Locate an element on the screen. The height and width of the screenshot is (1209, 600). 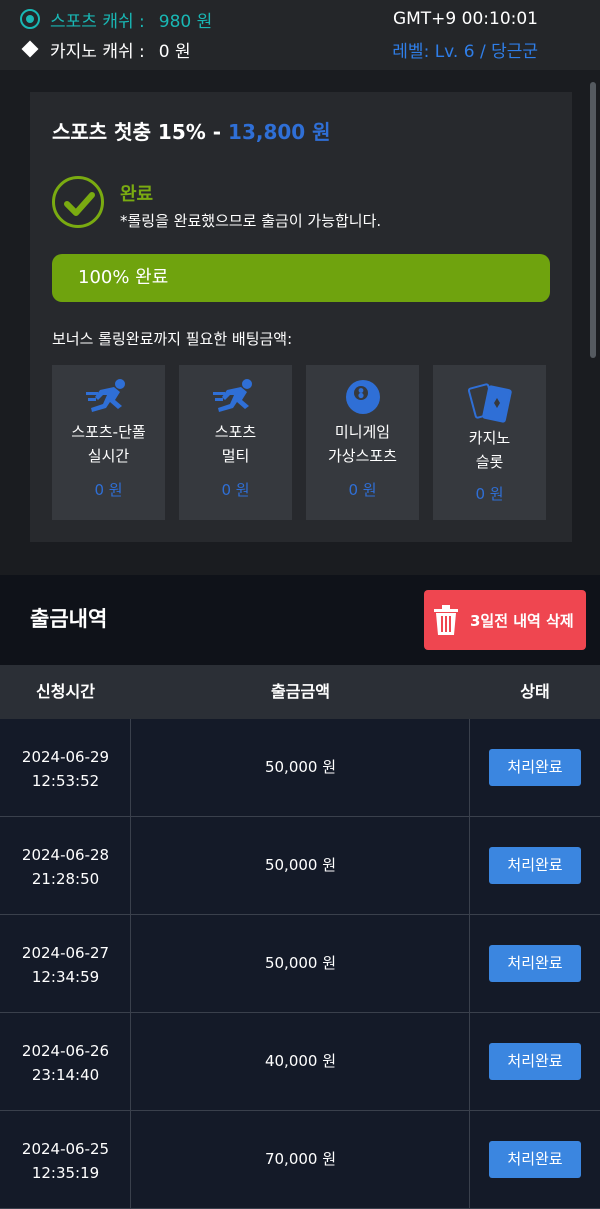
request-time: 21:28:50 is located at coordinates (65, 879).